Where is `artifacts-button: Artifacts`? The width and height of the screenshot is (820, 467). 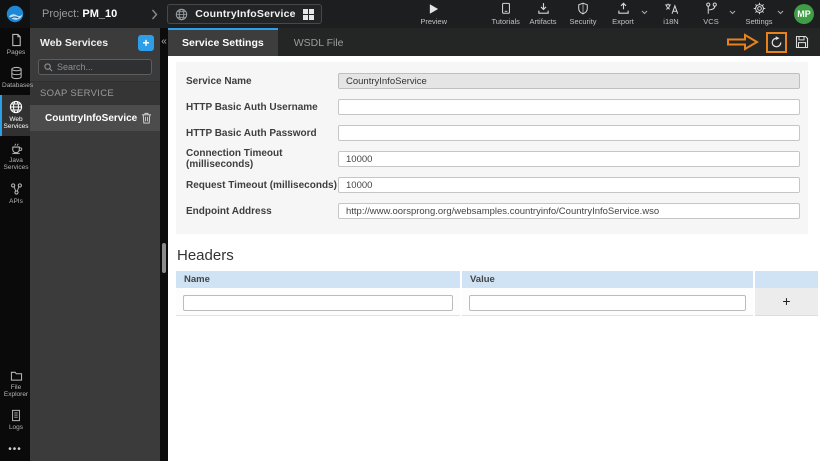
artifacts-button: Artifacts is located at coordinates (543, 14).